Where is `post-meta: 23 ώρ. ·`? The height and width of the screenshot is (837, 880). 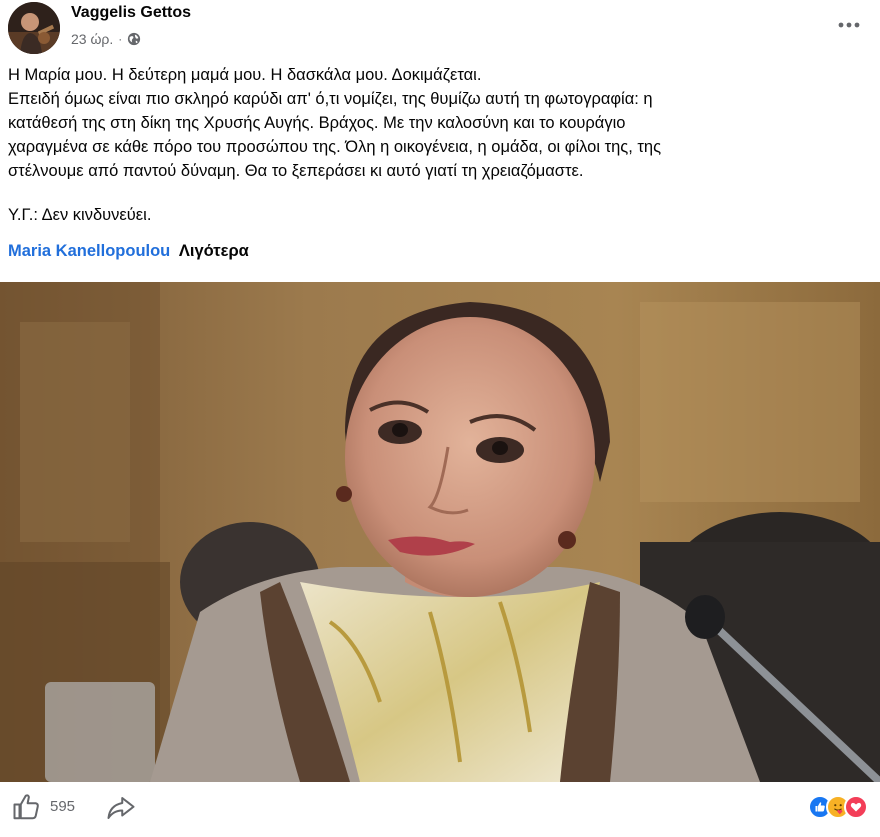
post-meta: 23 ώρ. · is located at coordinates (106, 39).